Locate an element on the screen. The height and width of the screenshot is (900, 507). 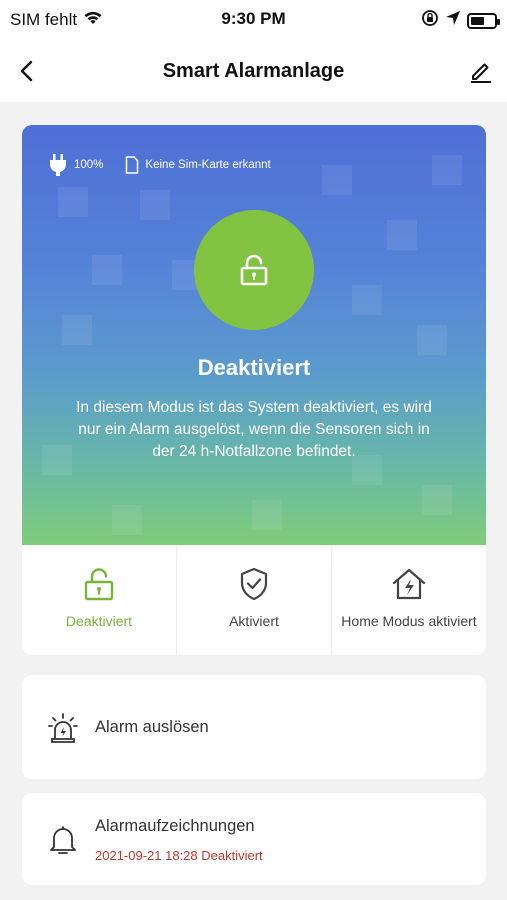
pencil-icon is located at coordinates (481, 73).